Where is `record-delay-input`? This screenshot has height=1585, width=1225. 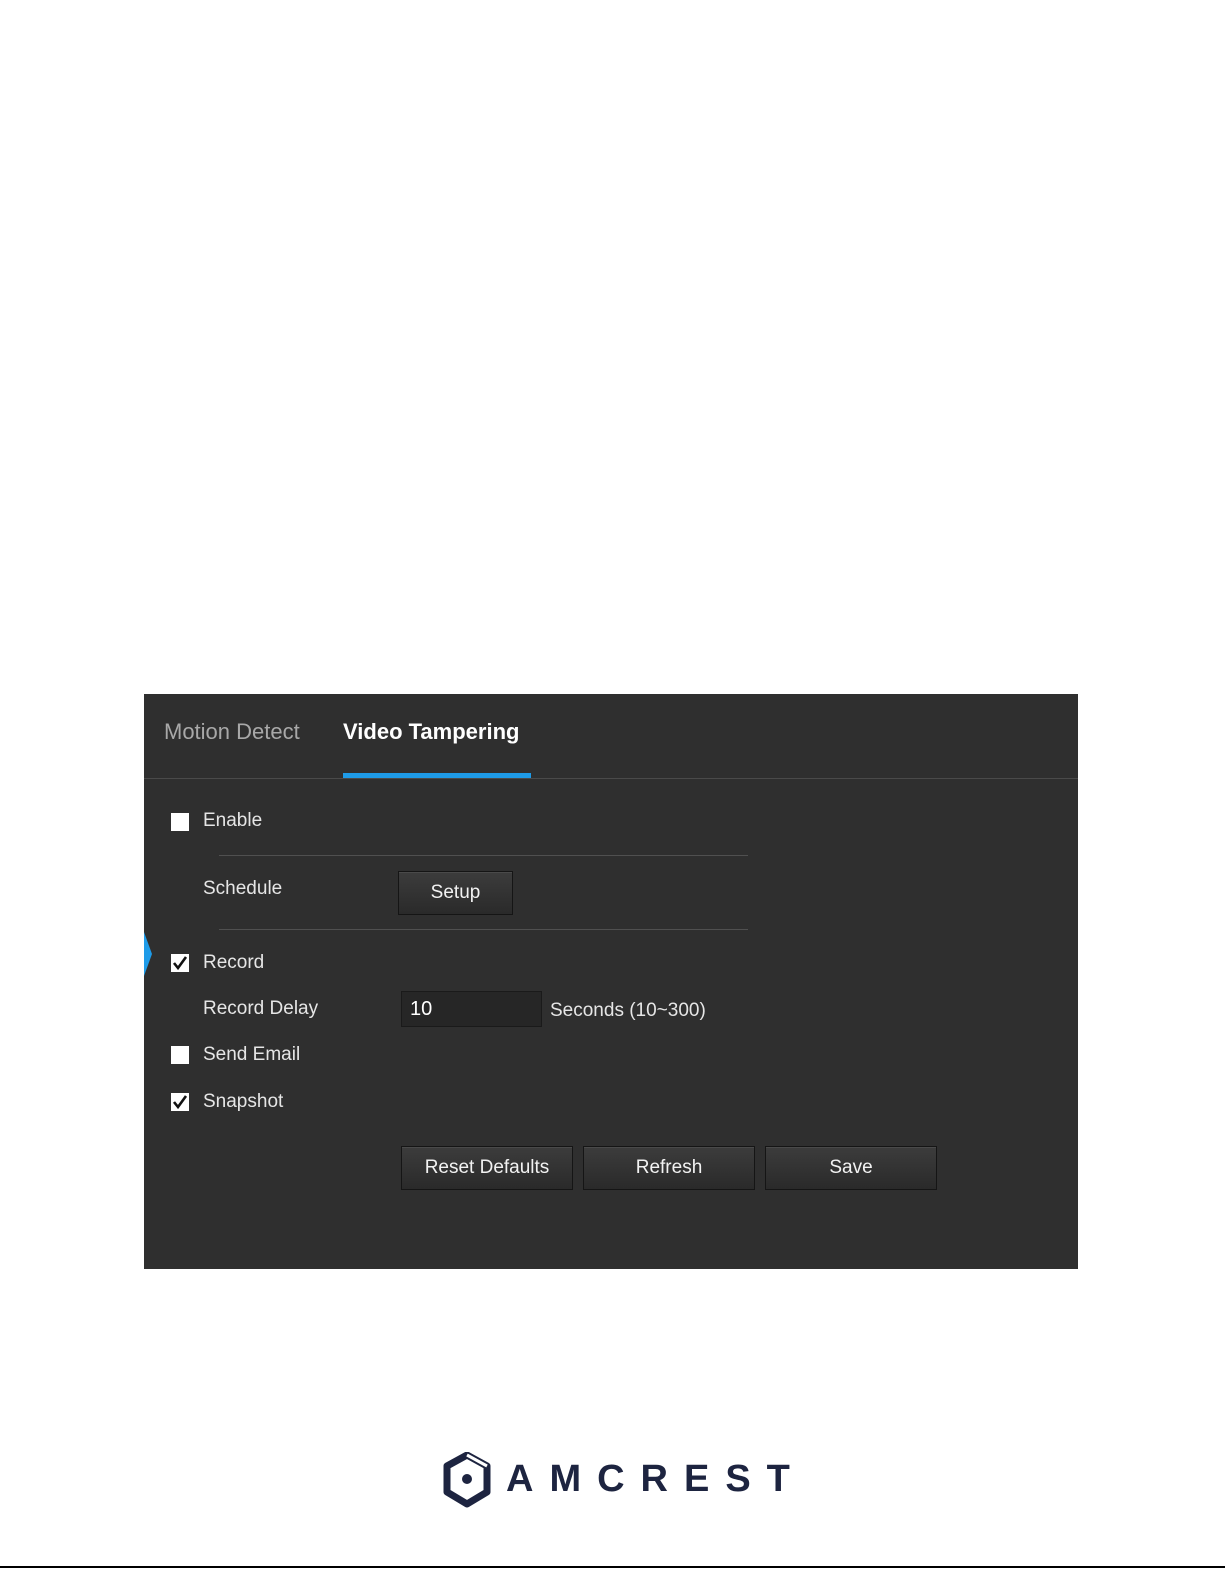
record-delay-input is located at coordinates (471, 1009).